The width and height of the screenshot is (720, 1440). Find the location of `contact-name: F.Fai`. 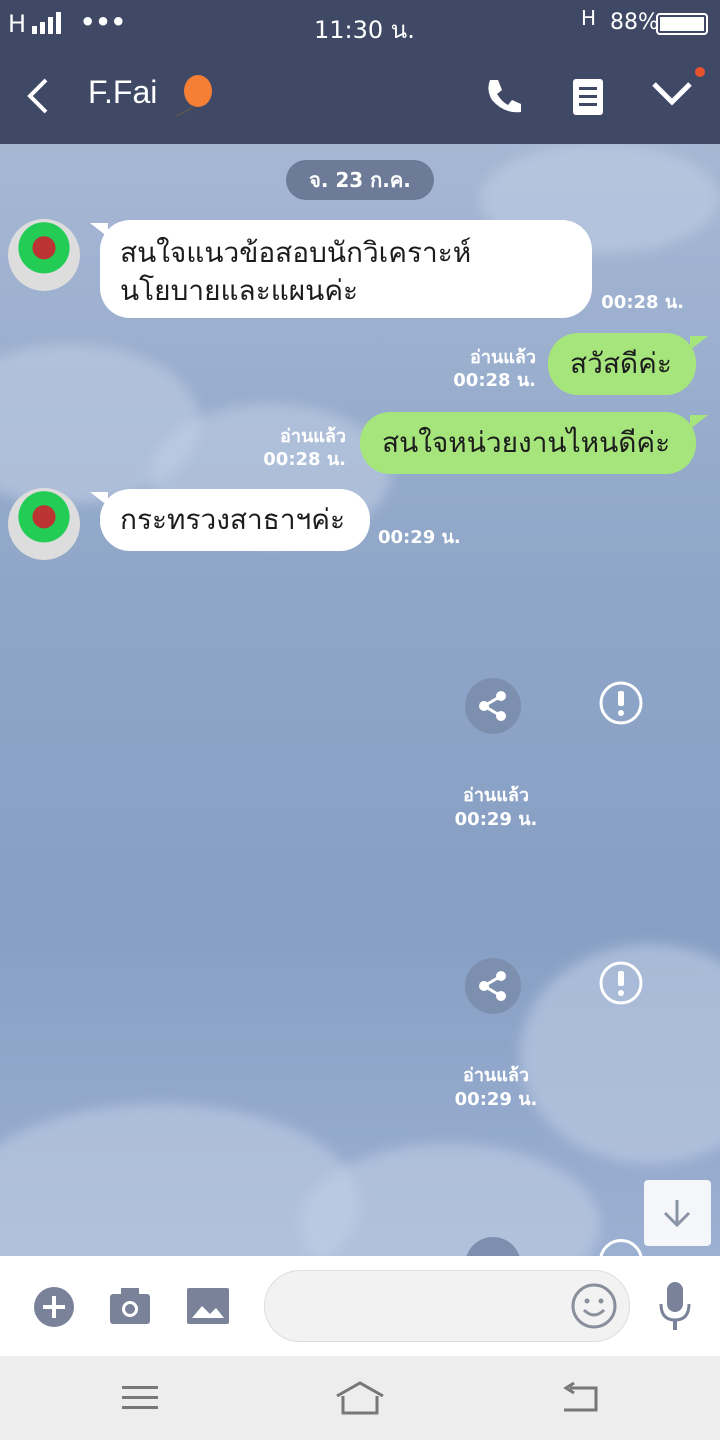

contact-name: F.Fai is located at coordinates (122, 92).